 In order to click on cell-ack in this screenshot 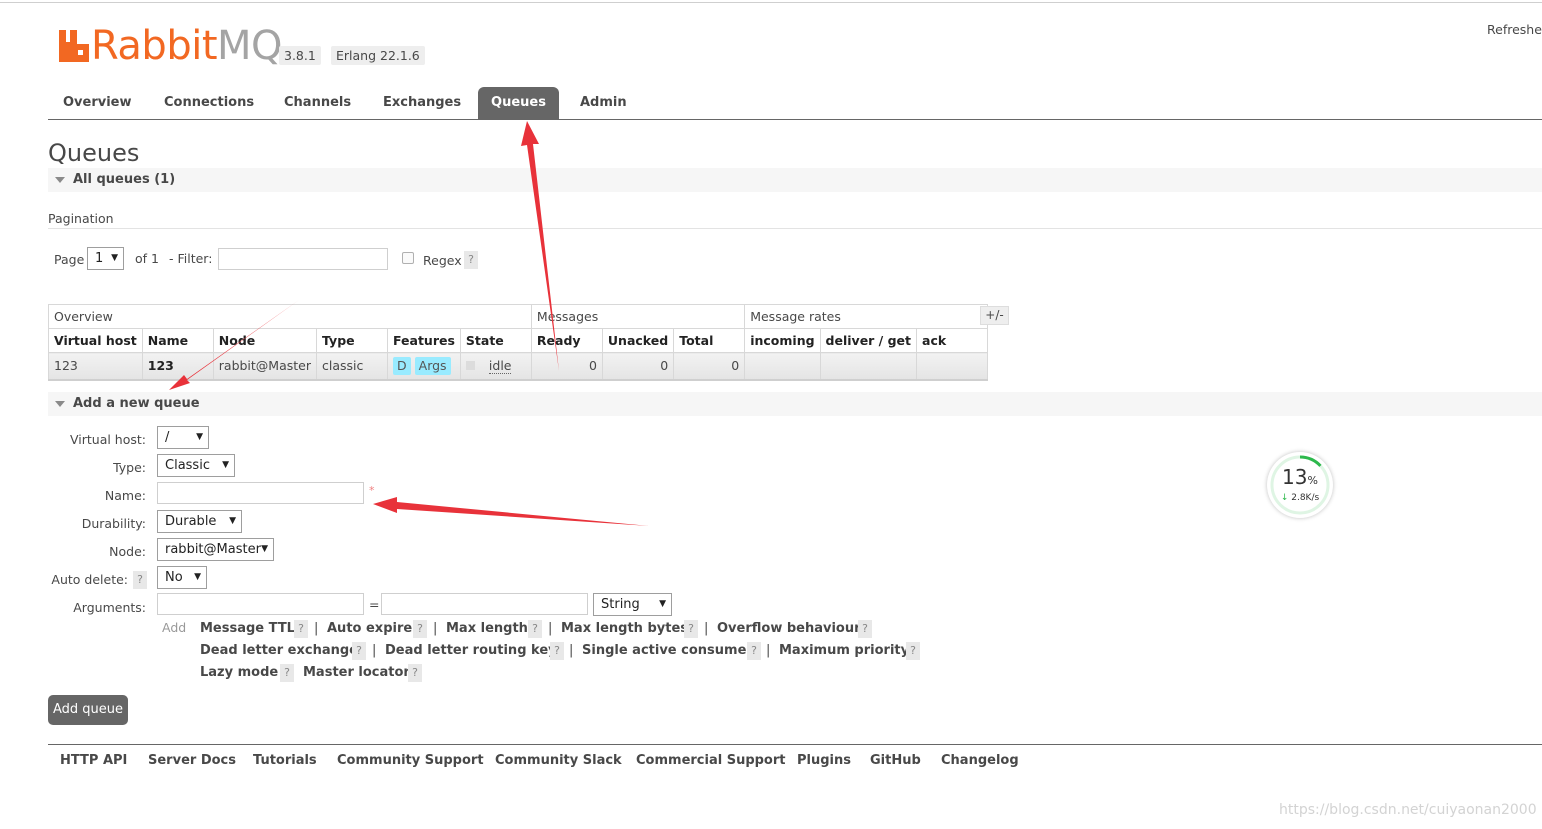, I will do `click(952, 366)`.